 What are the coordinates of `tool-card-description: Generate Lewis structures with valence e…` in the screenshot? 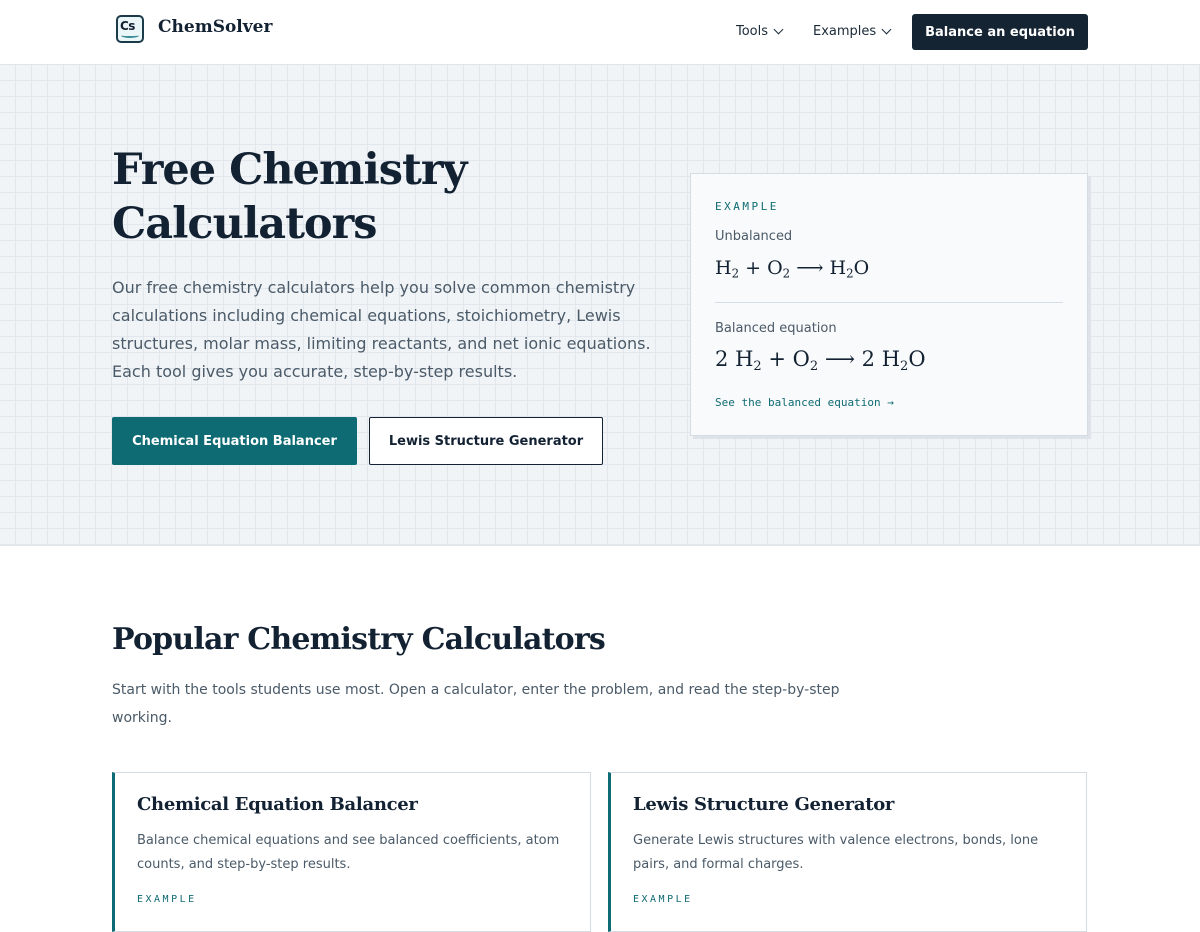 It's located at (836, 852).